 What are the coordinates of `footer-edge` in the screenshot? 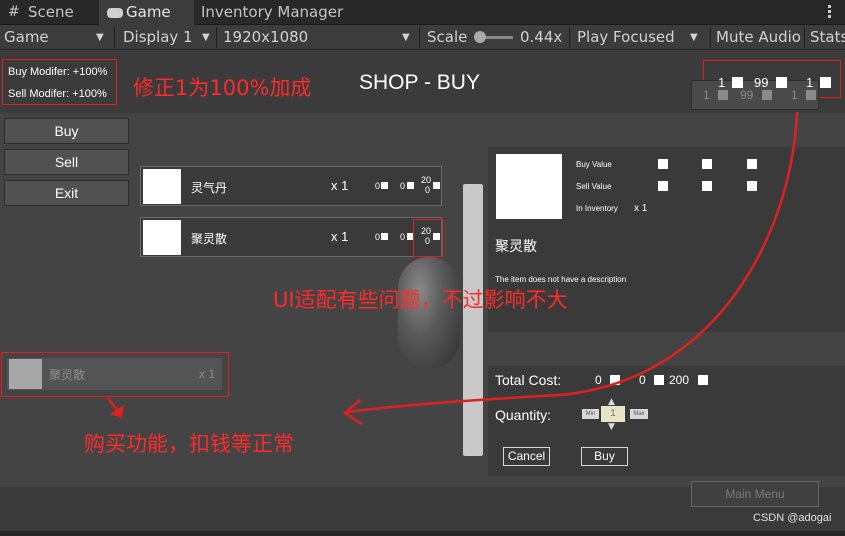 It's located at (422, 533).